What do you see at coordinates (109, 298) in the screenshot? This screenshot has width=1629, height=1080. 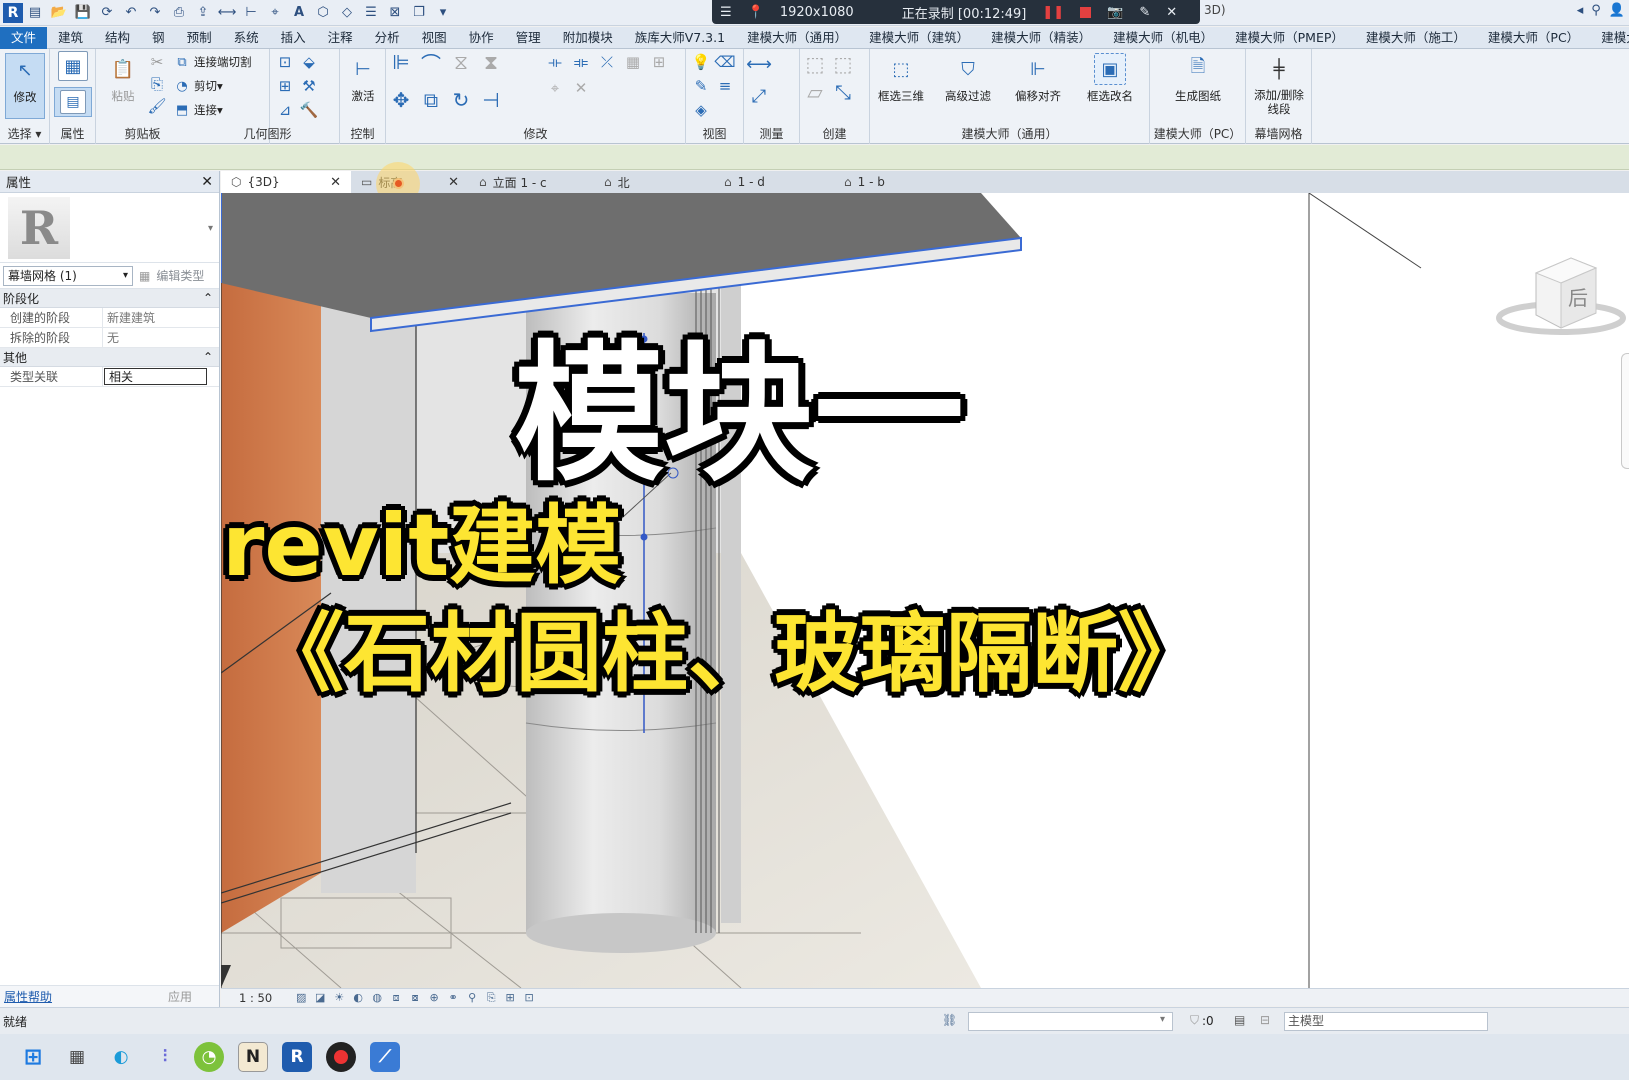 I see `property-category: 阶段化 ⌃` at bounding box center [109, 298].